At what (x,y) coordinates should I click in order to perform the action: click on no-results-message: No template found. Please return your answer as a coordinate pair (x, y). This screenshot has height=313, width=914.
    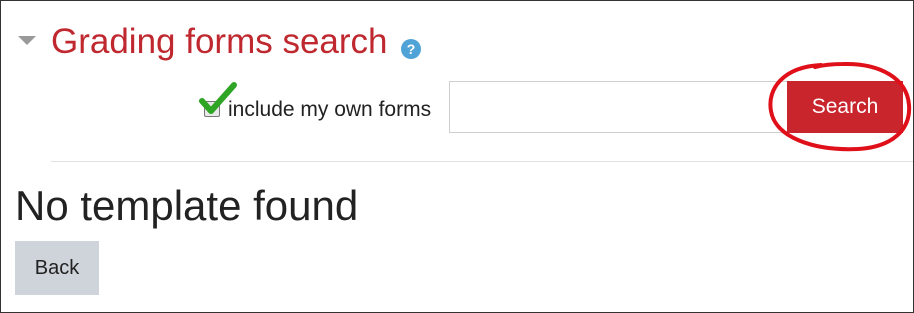
    Looking at the image, I should click on (187, 205).